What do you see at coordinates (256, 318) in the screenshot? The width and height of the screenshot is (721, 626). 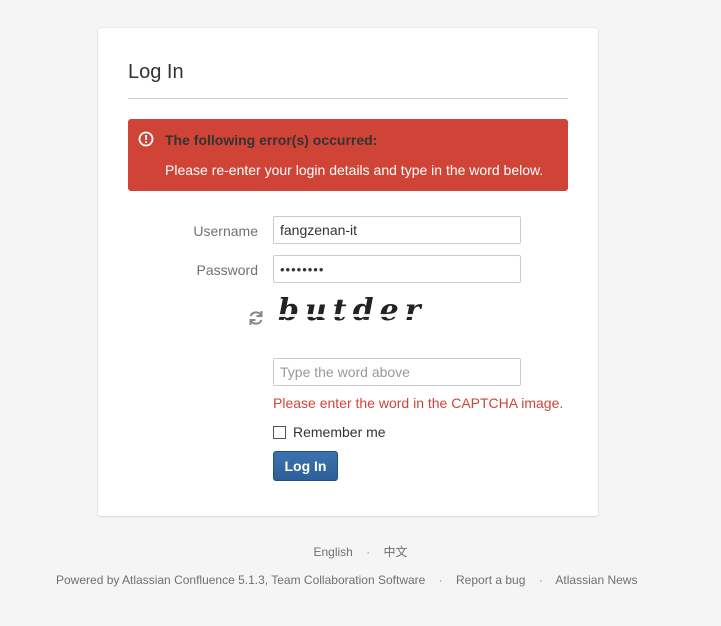 I see `refresh-icon` at bounding box center [256, 318].